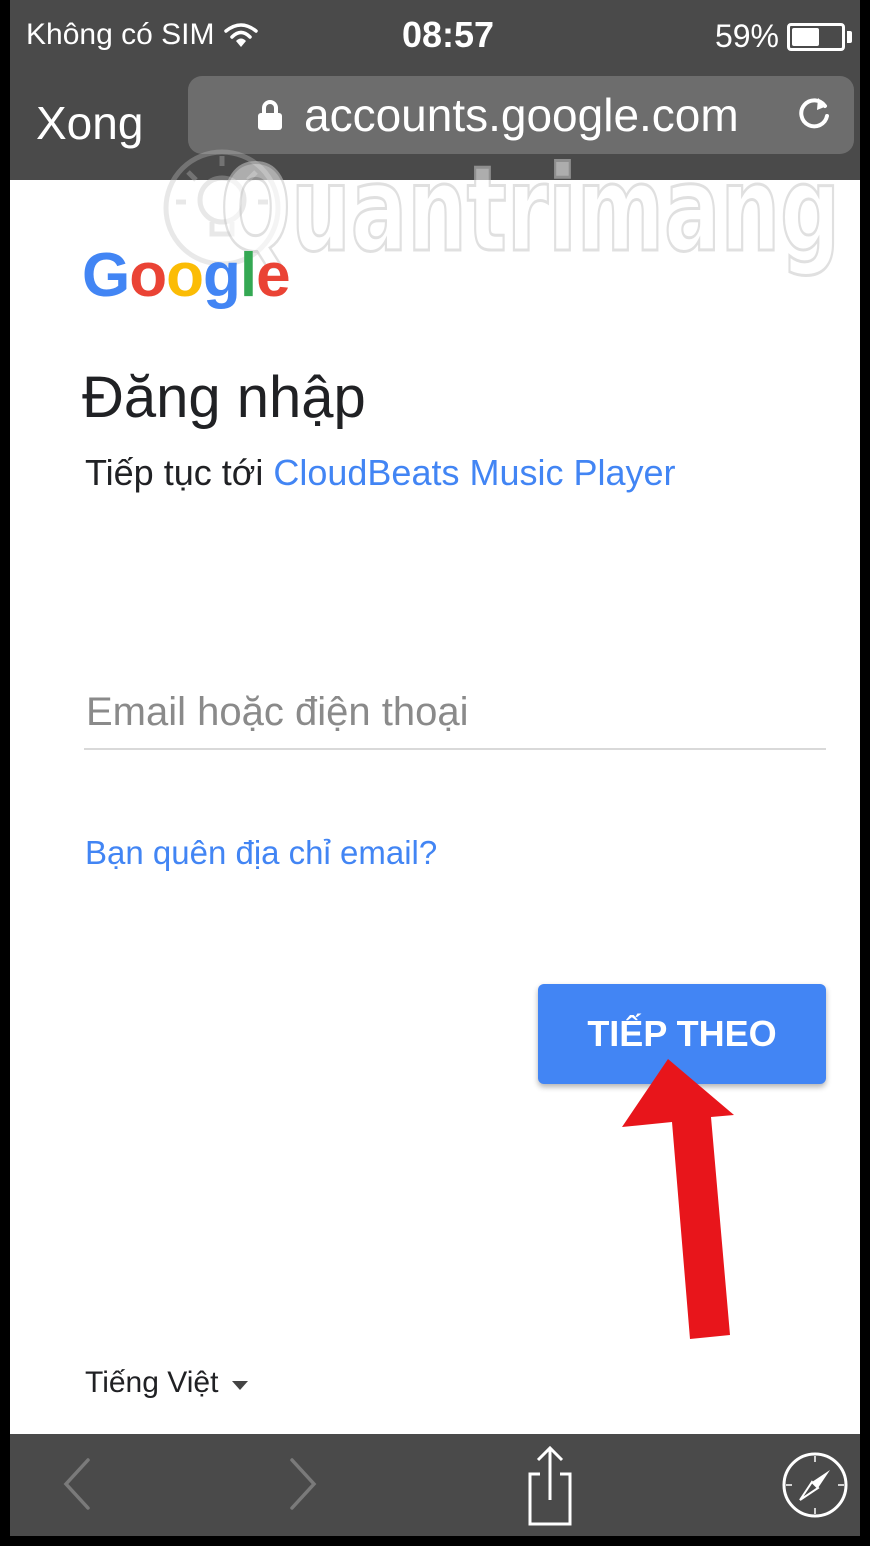  Describe the element at coordinates (435, 1485) in the screenshot. I see `browser-toolbar` at that location.